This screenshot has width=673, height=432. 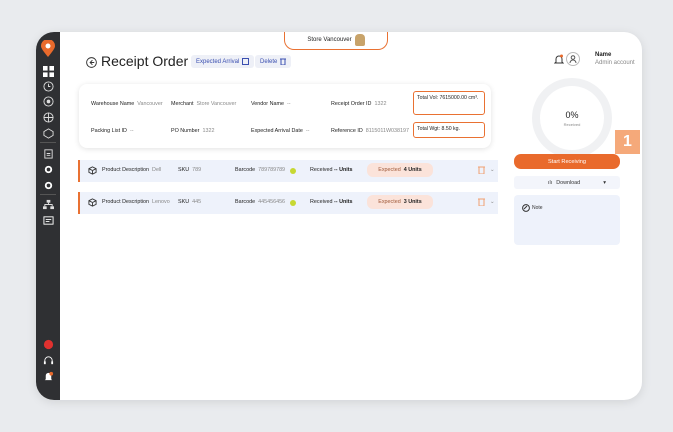 What do you see at coordinates (218, 61) in the screenshot?
I see `expected-arrival-label: Expected Arrival` at bounding box center [218, 61].